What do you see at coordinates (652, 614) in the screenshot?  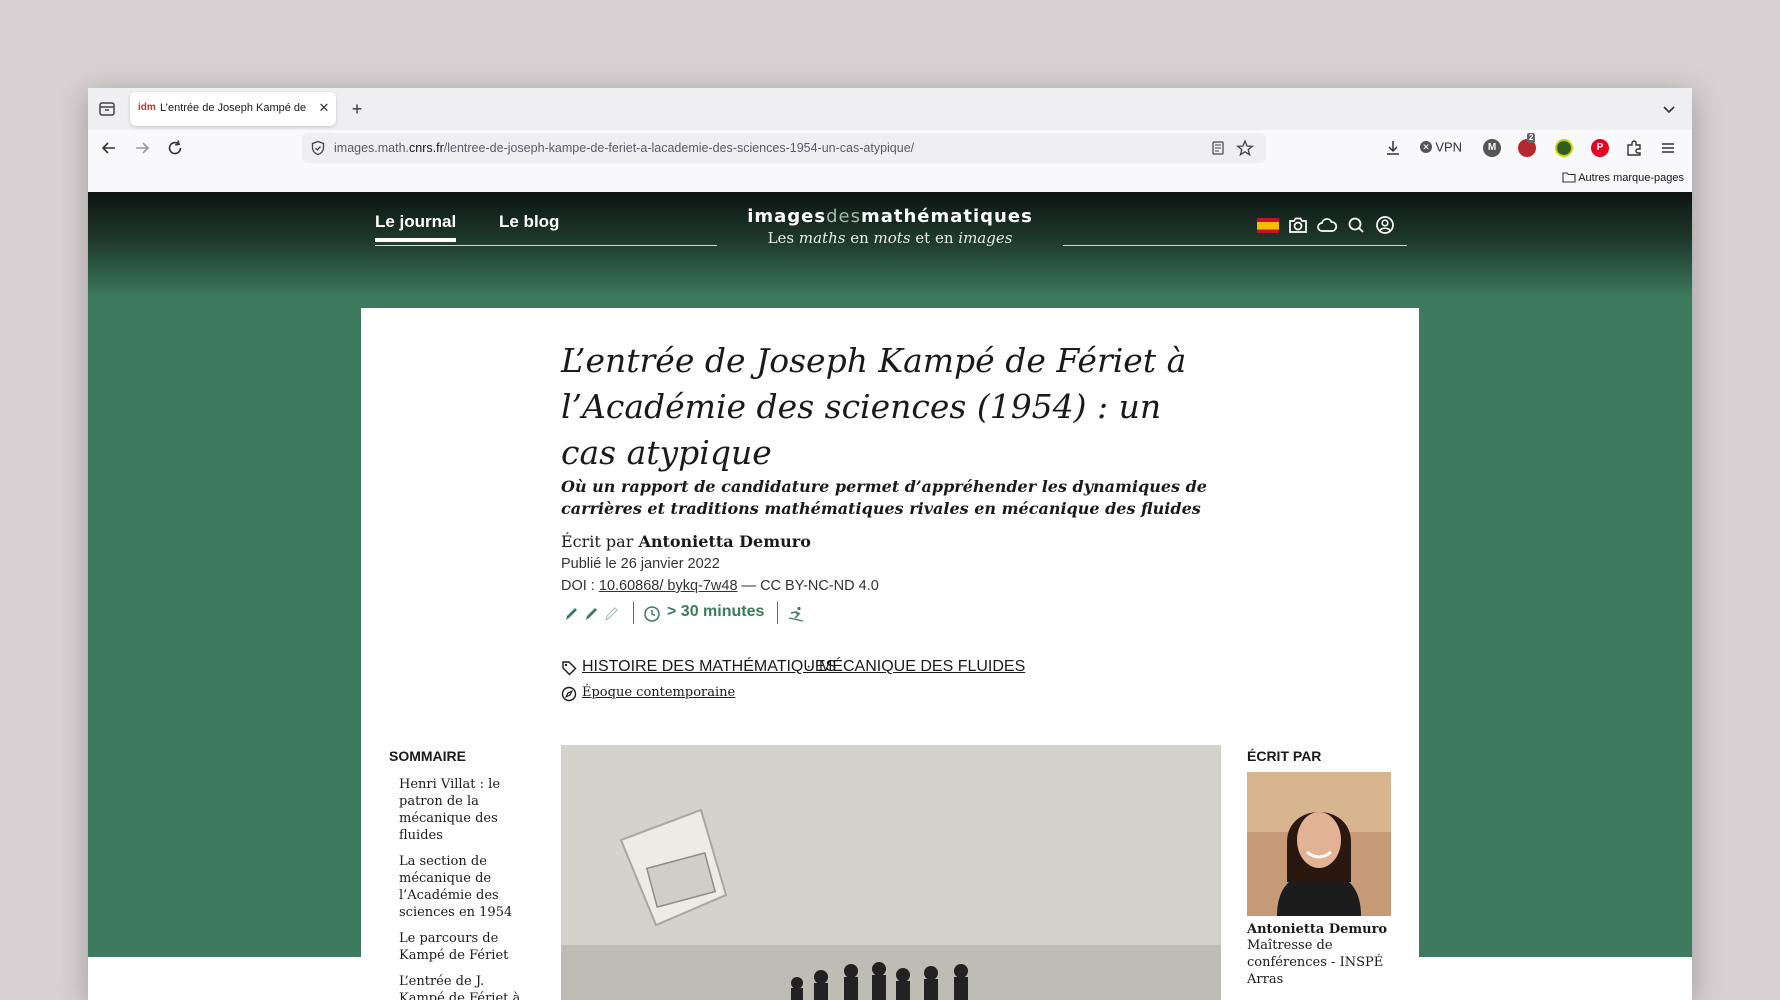 I see `clock-icon` at bounding box center [652, 614].